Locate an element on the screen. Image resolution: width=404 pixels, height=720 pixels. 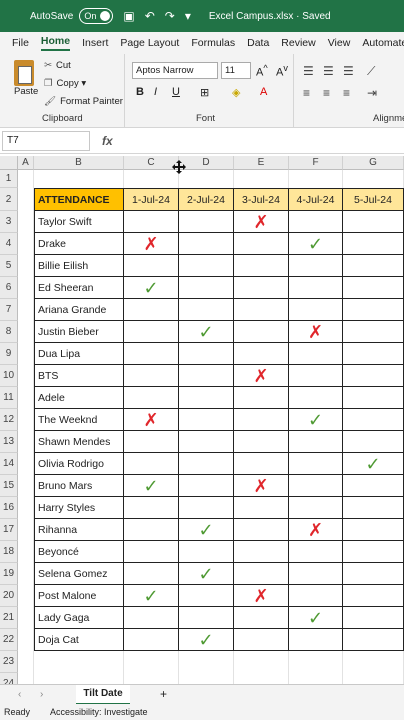
row-header: 21 is located at coordinates (9, 618).